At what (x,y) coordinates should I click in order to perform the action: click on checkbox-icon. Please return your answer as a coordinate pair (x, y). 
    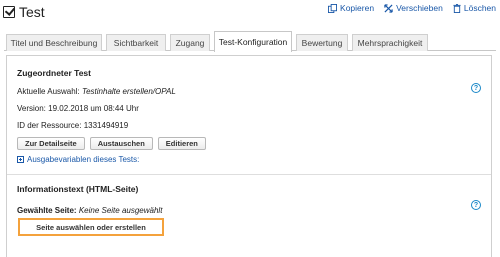
    Looking at the image, I should click on (9, 12).